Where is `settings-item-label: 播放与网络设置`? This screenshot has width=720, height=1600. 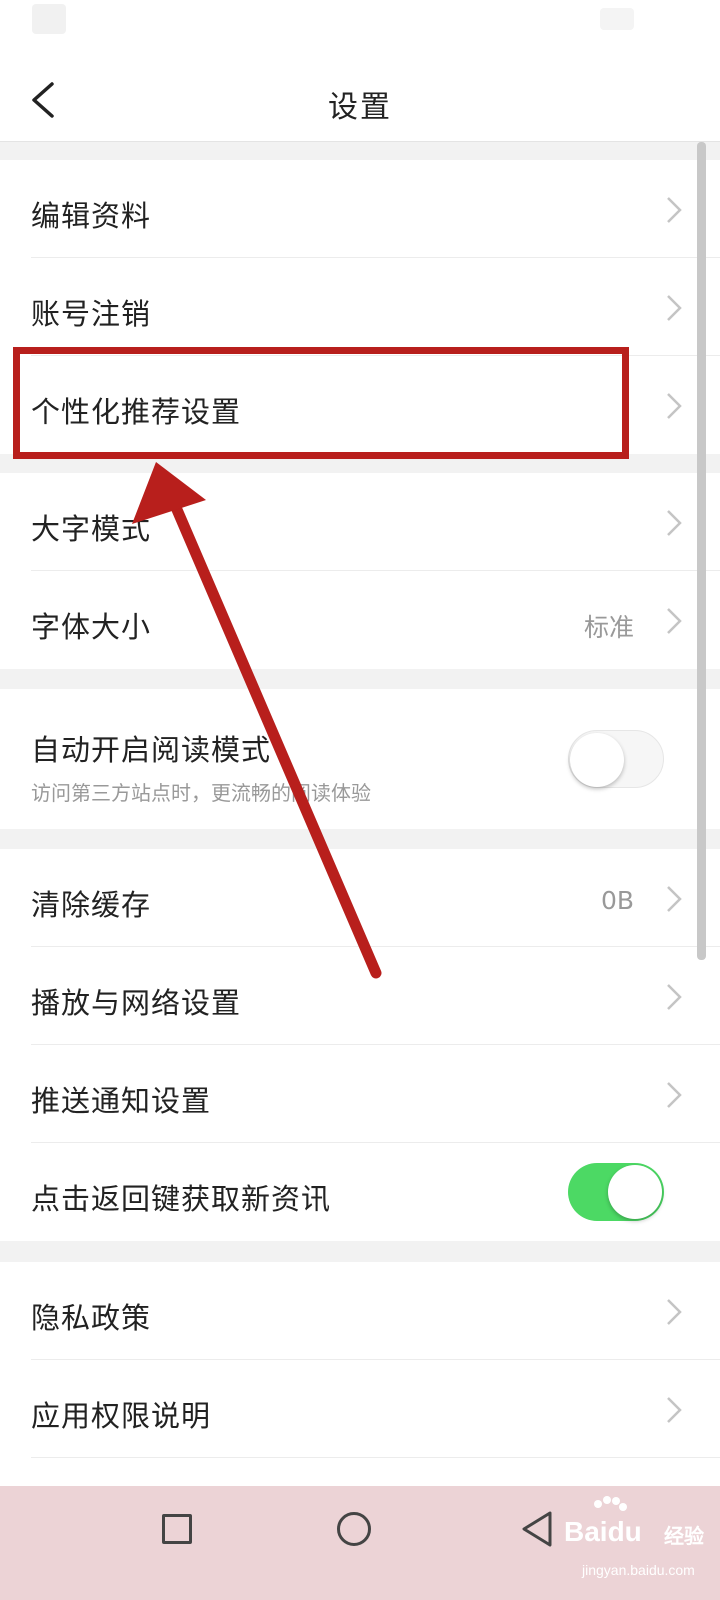
settings-item-label: 播放与网络设置 is located at coordinates (136, 1003).